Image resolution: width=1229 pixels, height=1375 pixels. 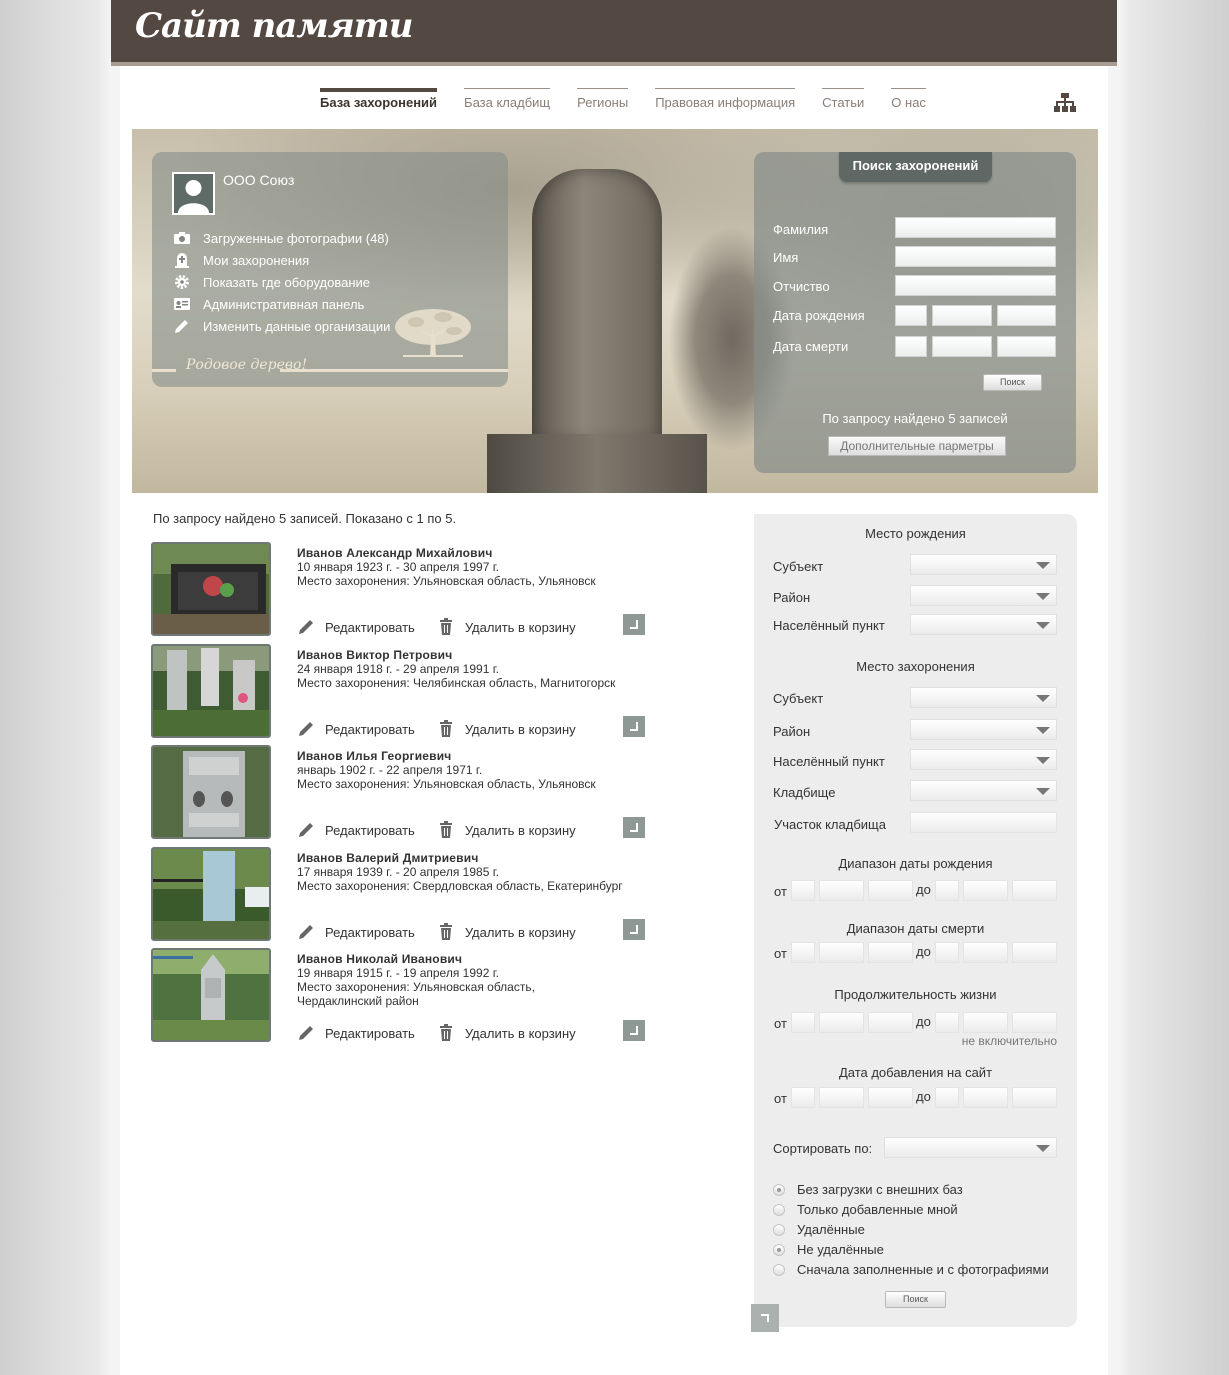 What do you see at coordinates (915, 1299) in the screenshot?
I see `filter-search-button: Поиск` at bounding box center [915, 1299].